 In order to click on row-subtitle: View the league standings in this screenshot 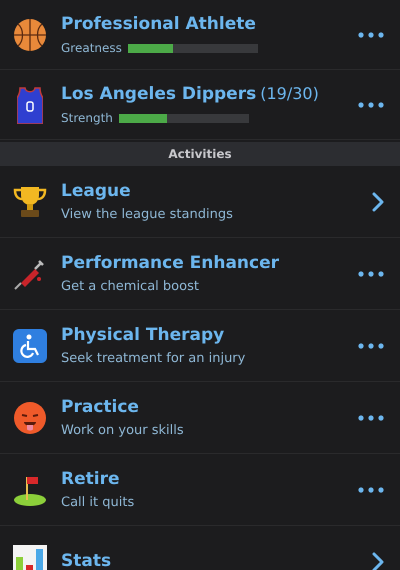, I will do `click(147, 215)`.